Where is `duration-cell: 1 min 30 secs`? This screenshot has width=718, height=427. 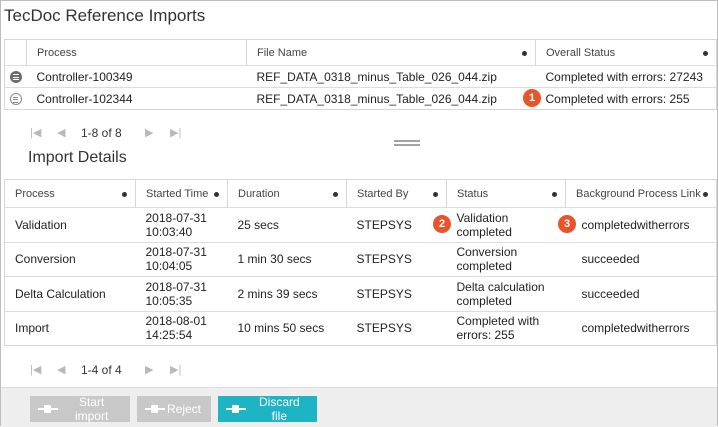 duration-cell: 1 min 30 secs is located at coordinates (274, 259).